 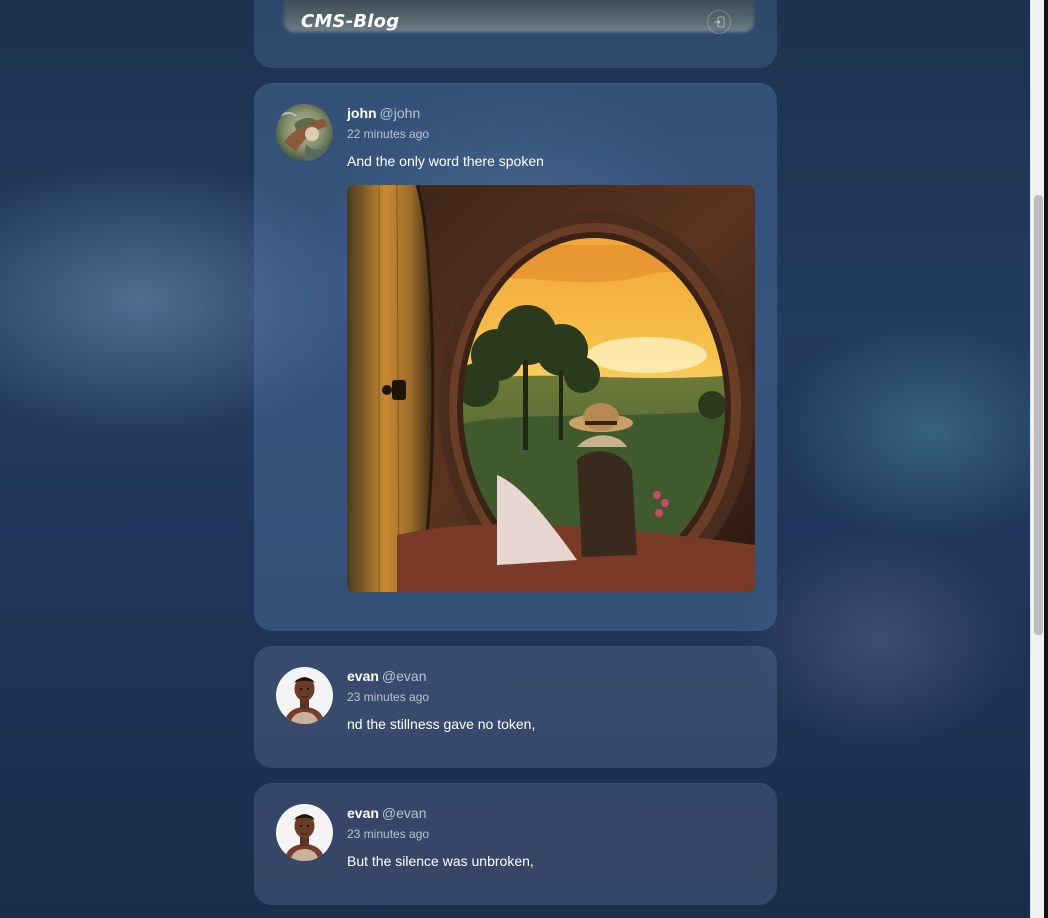 What do you see at coordinates (440, 861) in the screenshot?
I see `post-text: But the silence was unbroken,` at bounding box center [440, 861].